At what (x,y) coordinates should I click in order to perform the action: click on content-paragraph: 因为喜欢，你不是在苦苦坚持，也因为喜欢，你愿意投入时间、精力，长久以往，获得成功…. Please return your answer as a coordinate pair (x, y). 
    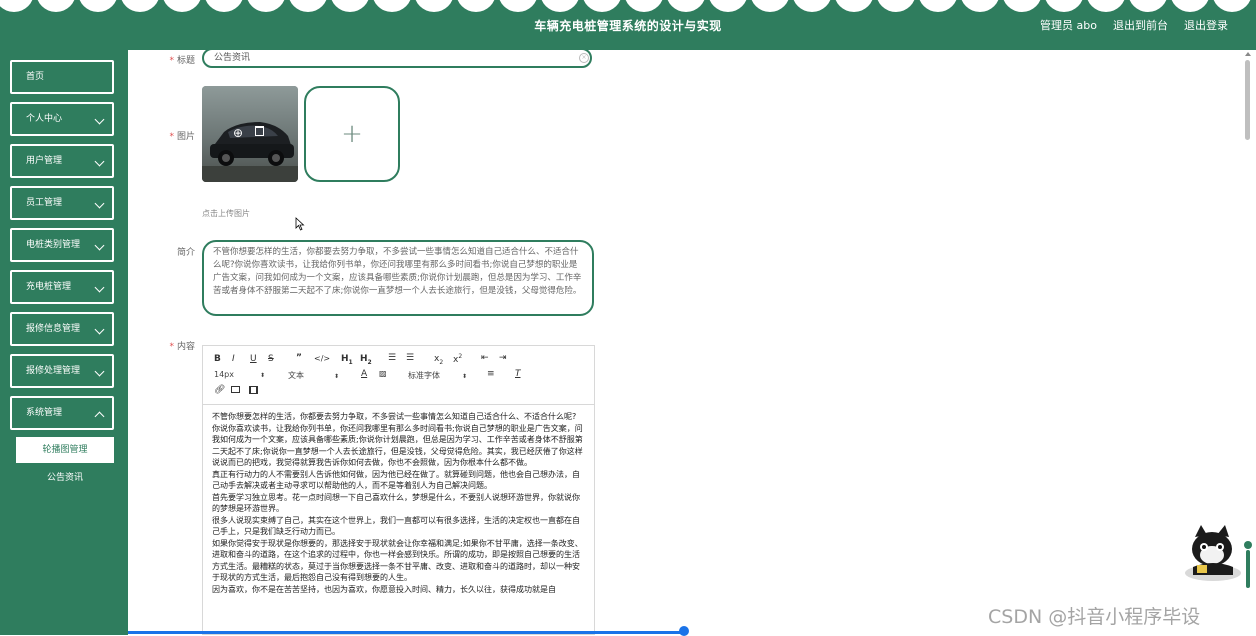
    Looking at the image, I should click on (384, 589).